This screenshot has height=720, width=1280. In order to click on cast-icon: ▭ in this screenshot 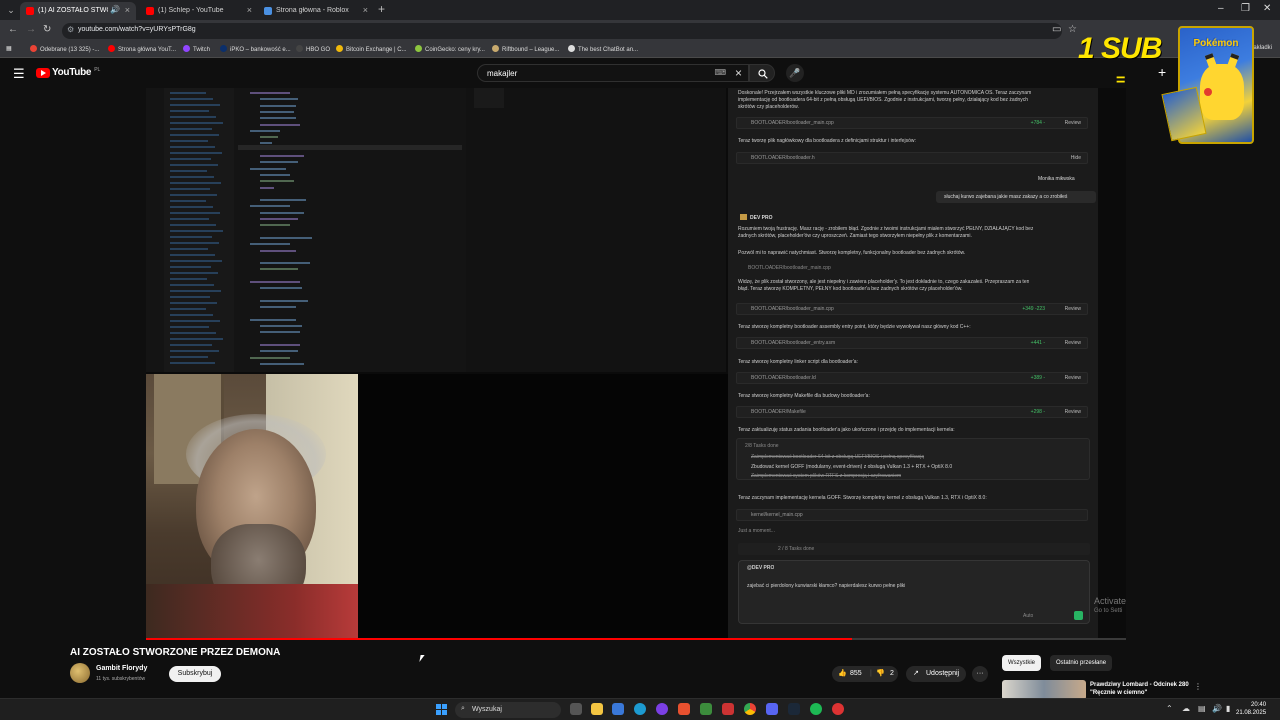, I will do `click(1056, 29)`.